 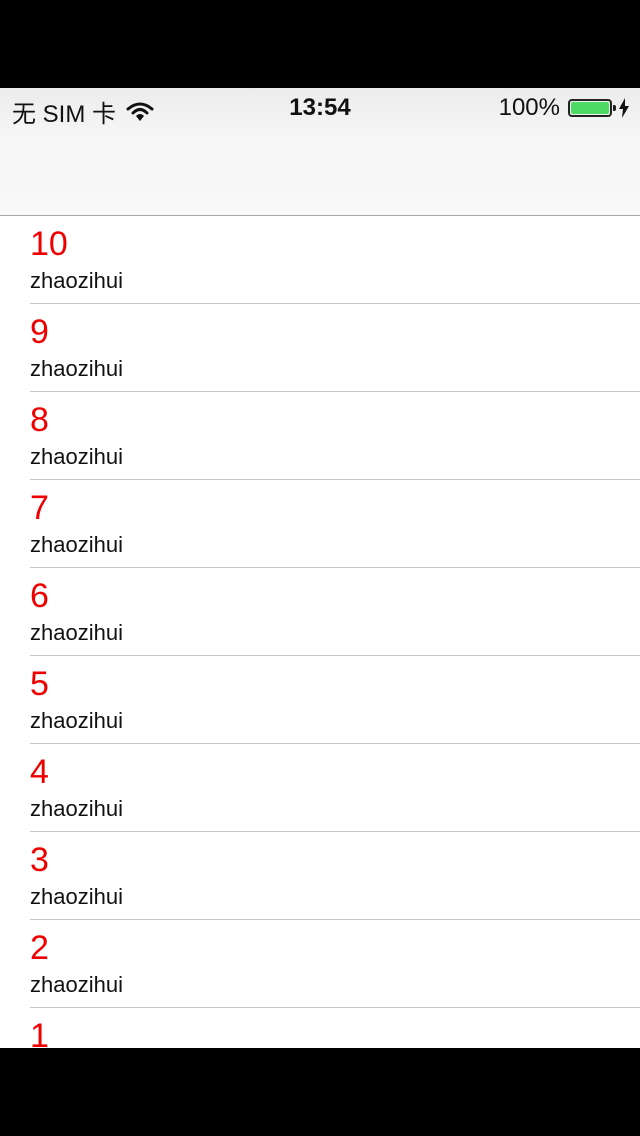 I want to click on list-item: 9 zhaozihui, so click(x=320, y=348).